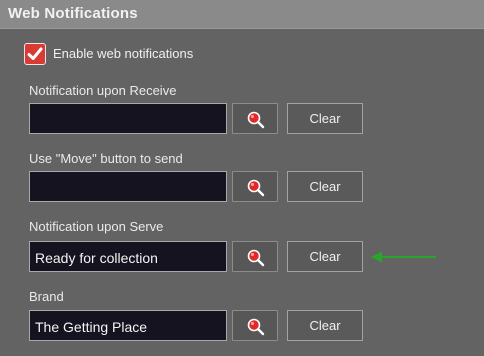 Image resolution: width=484 pixels, height=356 pixels. I want to click on serve-clear-button: Clear, so click(325, 256).